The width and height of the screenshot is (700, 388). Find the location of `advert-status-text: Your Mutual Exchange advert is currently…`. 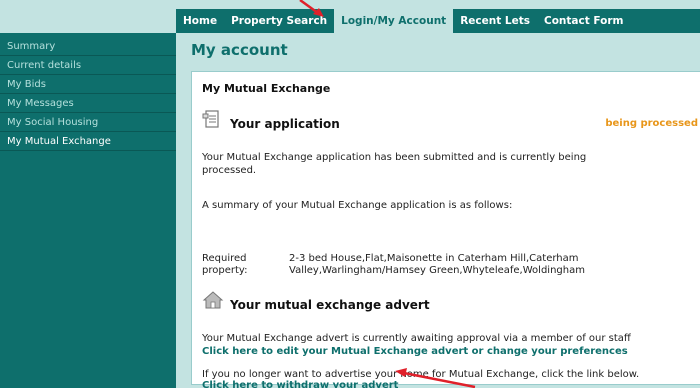

advert-status-text: Your Mutual Exchange advert is currently… is located at coordinates (416, 338).